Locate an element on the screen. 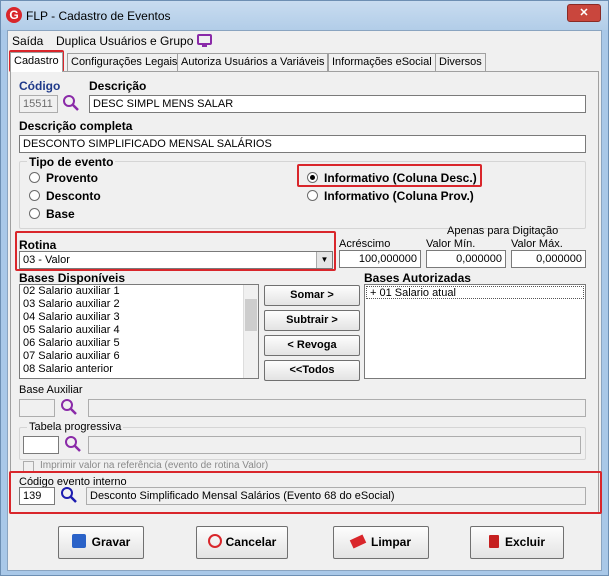  excluir-label: Excluir is located at coordinates (525, 542).